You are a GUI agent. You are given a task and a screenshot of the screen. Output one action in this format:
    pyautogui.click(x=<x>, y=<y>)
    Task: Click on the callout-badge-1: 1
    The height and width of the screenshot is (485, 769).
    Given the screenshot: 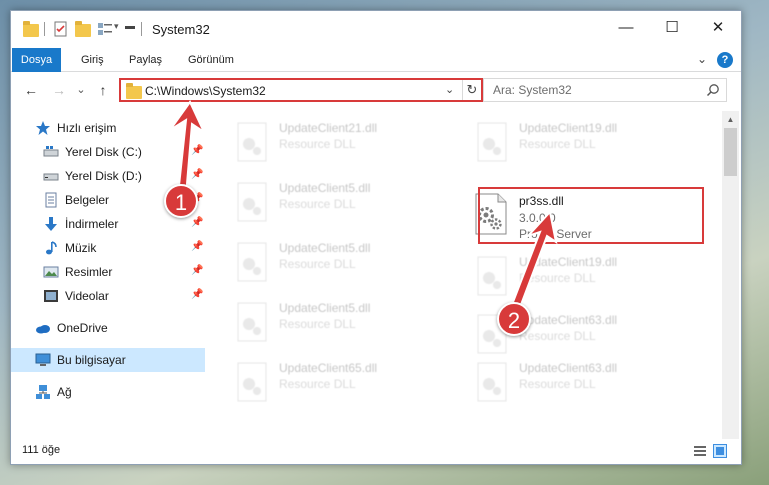 What is the action you would take?
    pyautogui.click(x=181, y=201)
    